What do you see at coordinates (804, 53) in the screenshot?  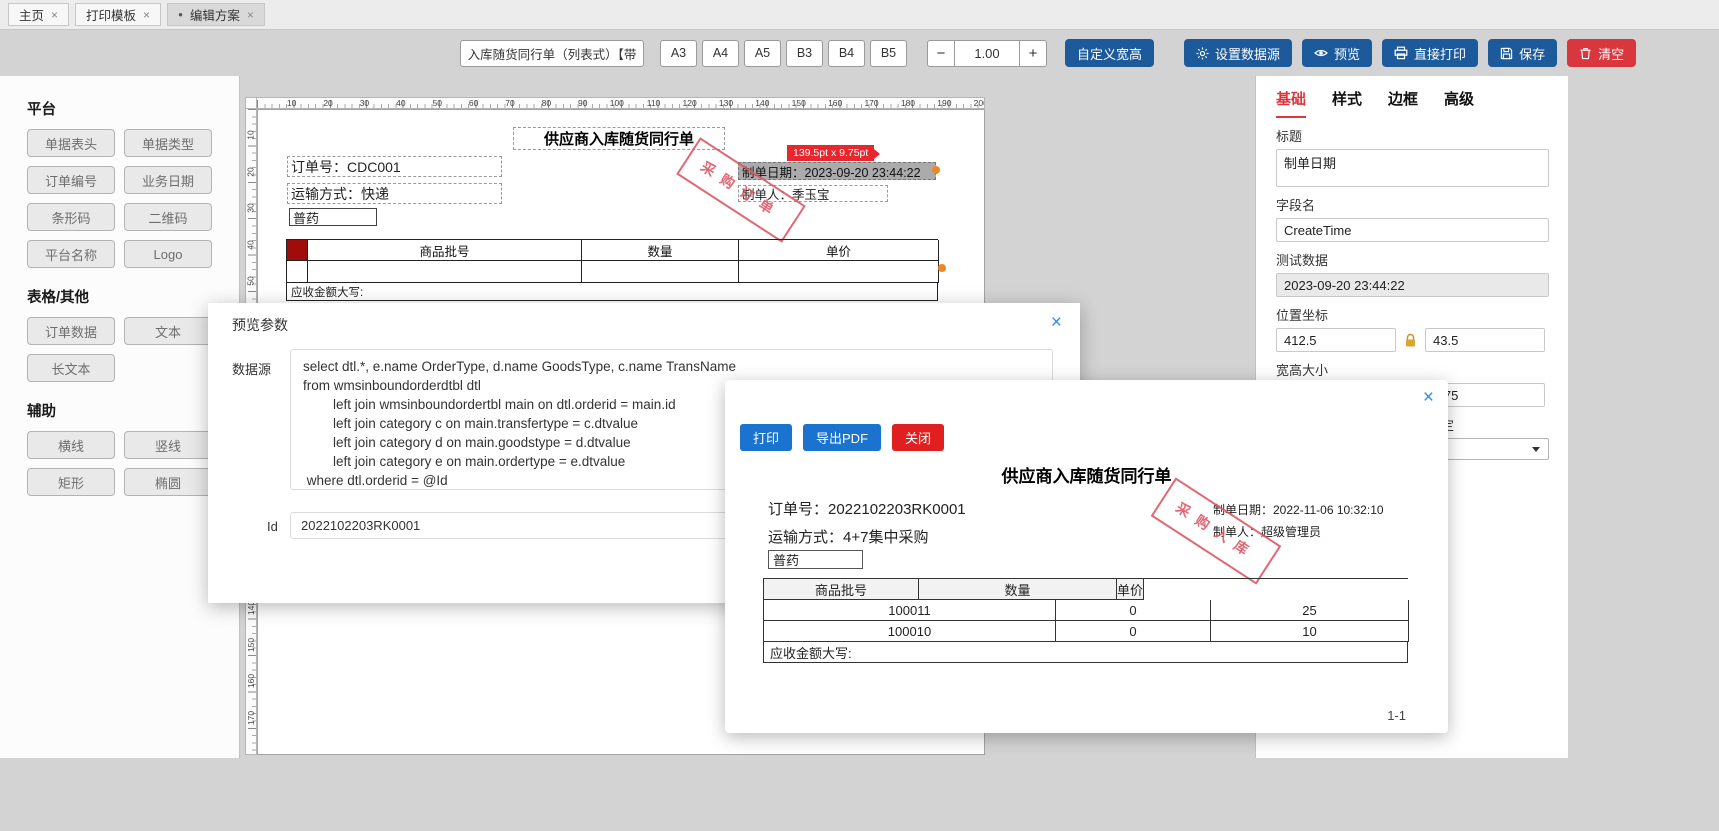 I see `paper-size-button: B3` at bounding box center [804, 53].